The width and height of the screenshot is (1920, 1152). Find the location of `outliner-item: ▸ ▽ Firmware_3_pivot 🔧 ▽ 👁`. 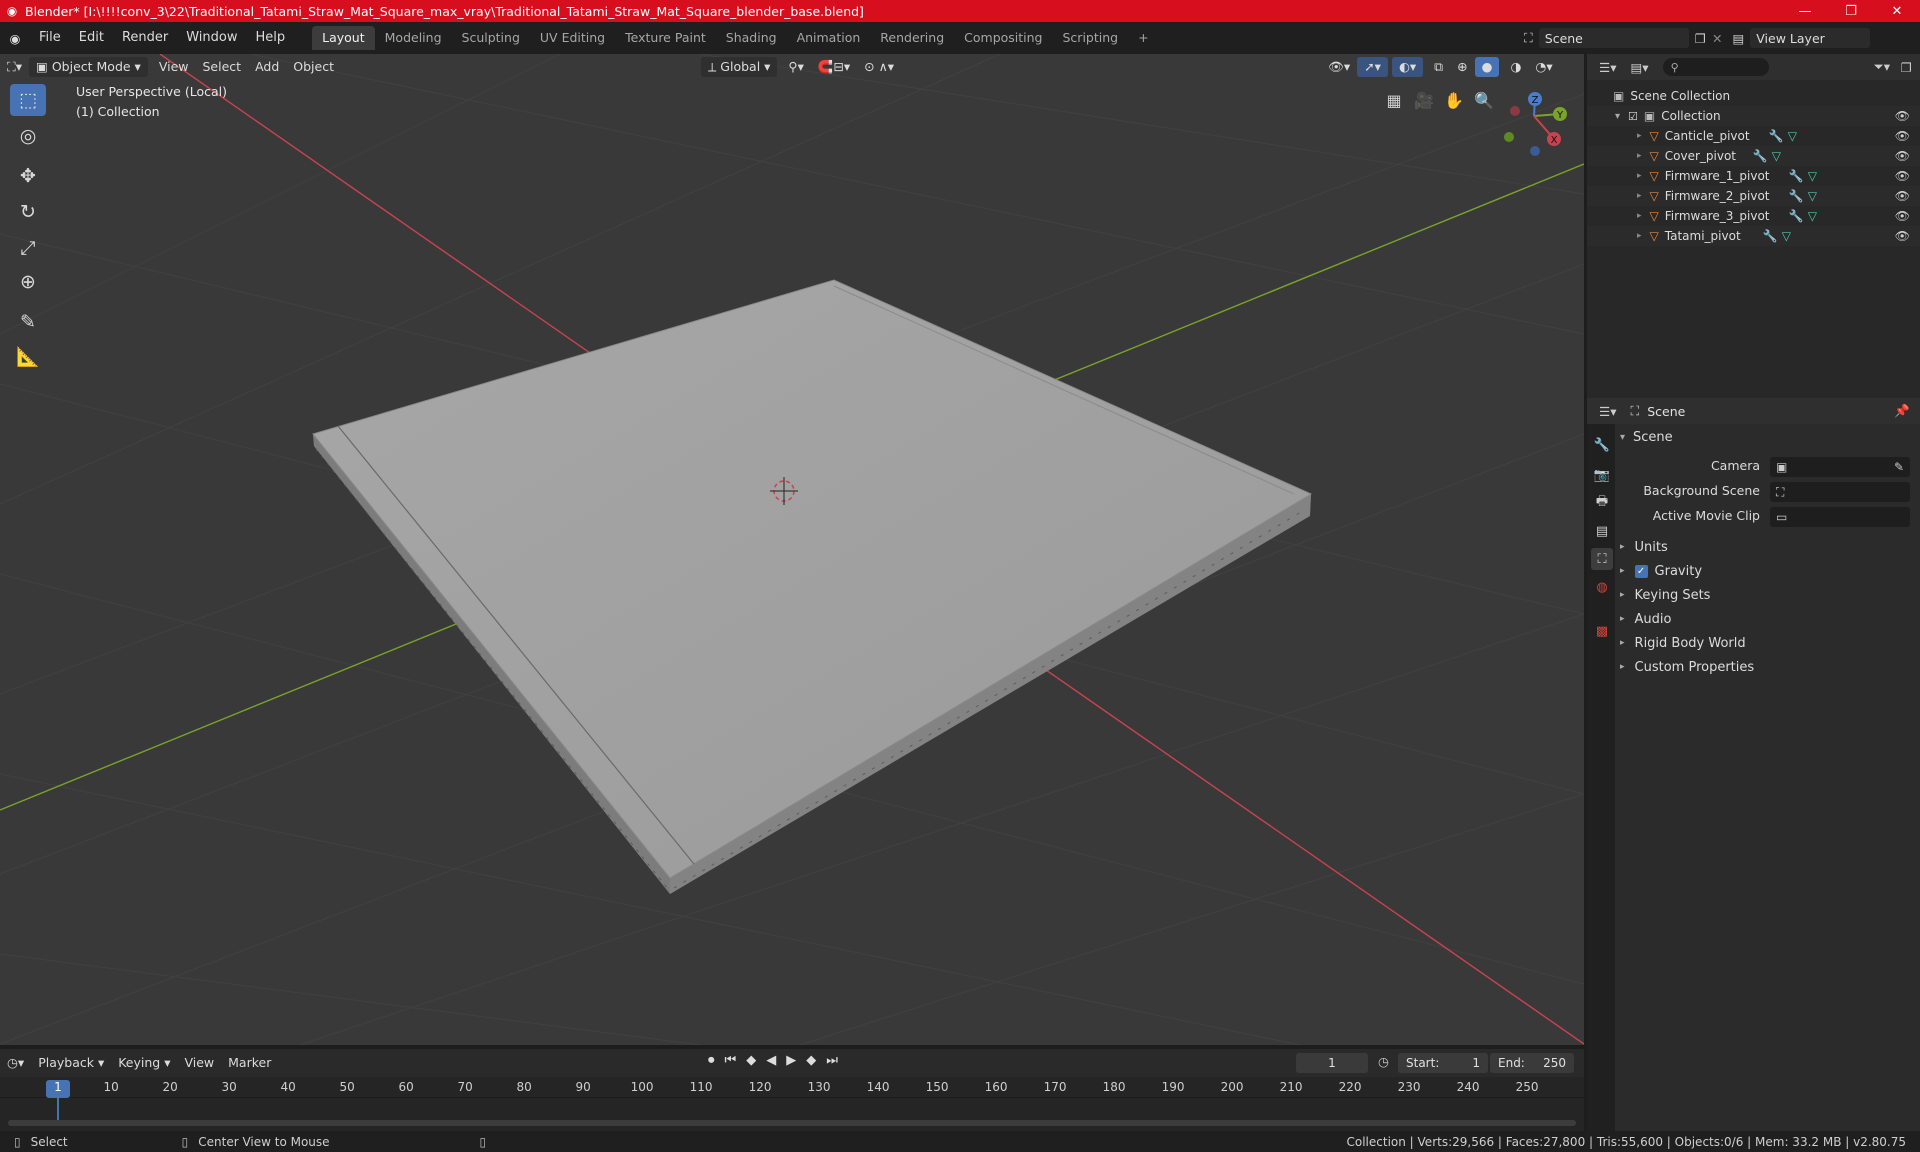

outliner-item: ▸ ▽ Firmware_3_pivot 🔧 ▽ 👁 is located at coordinates (1753, 216).